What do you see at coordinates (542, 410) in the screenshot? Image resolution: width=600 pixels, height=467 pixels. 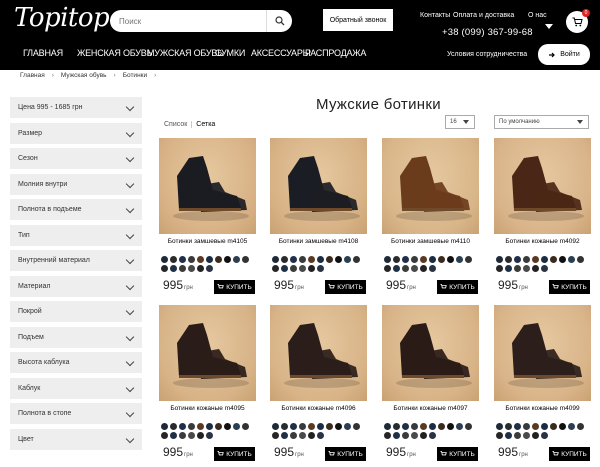 I see `product-name: Ботинки кожаные m4099` at bounding box center [542, 410].